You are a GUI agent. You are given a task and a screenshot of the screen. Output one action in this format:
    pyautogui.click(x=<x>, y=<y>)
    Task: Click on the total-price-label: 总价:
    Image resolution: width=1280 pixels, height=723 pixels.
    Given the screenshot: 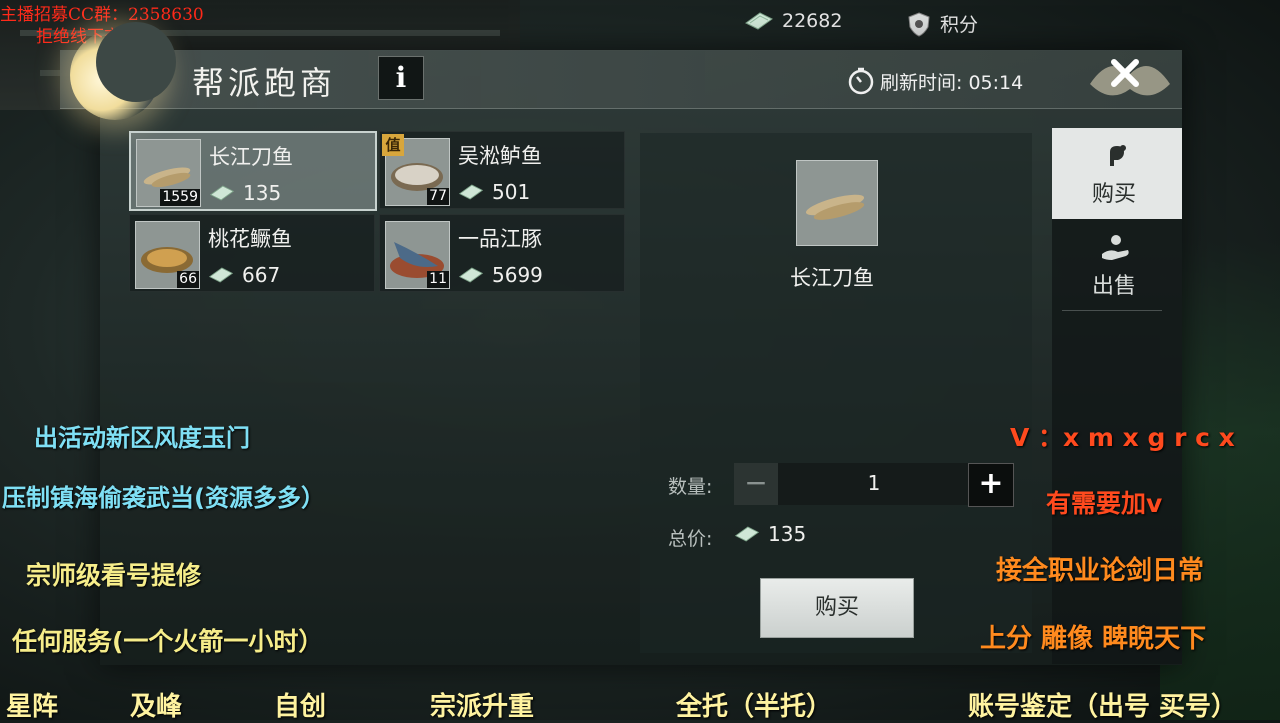 What is the action you would take?
    pyautogui.click(x=690, y=539)
    